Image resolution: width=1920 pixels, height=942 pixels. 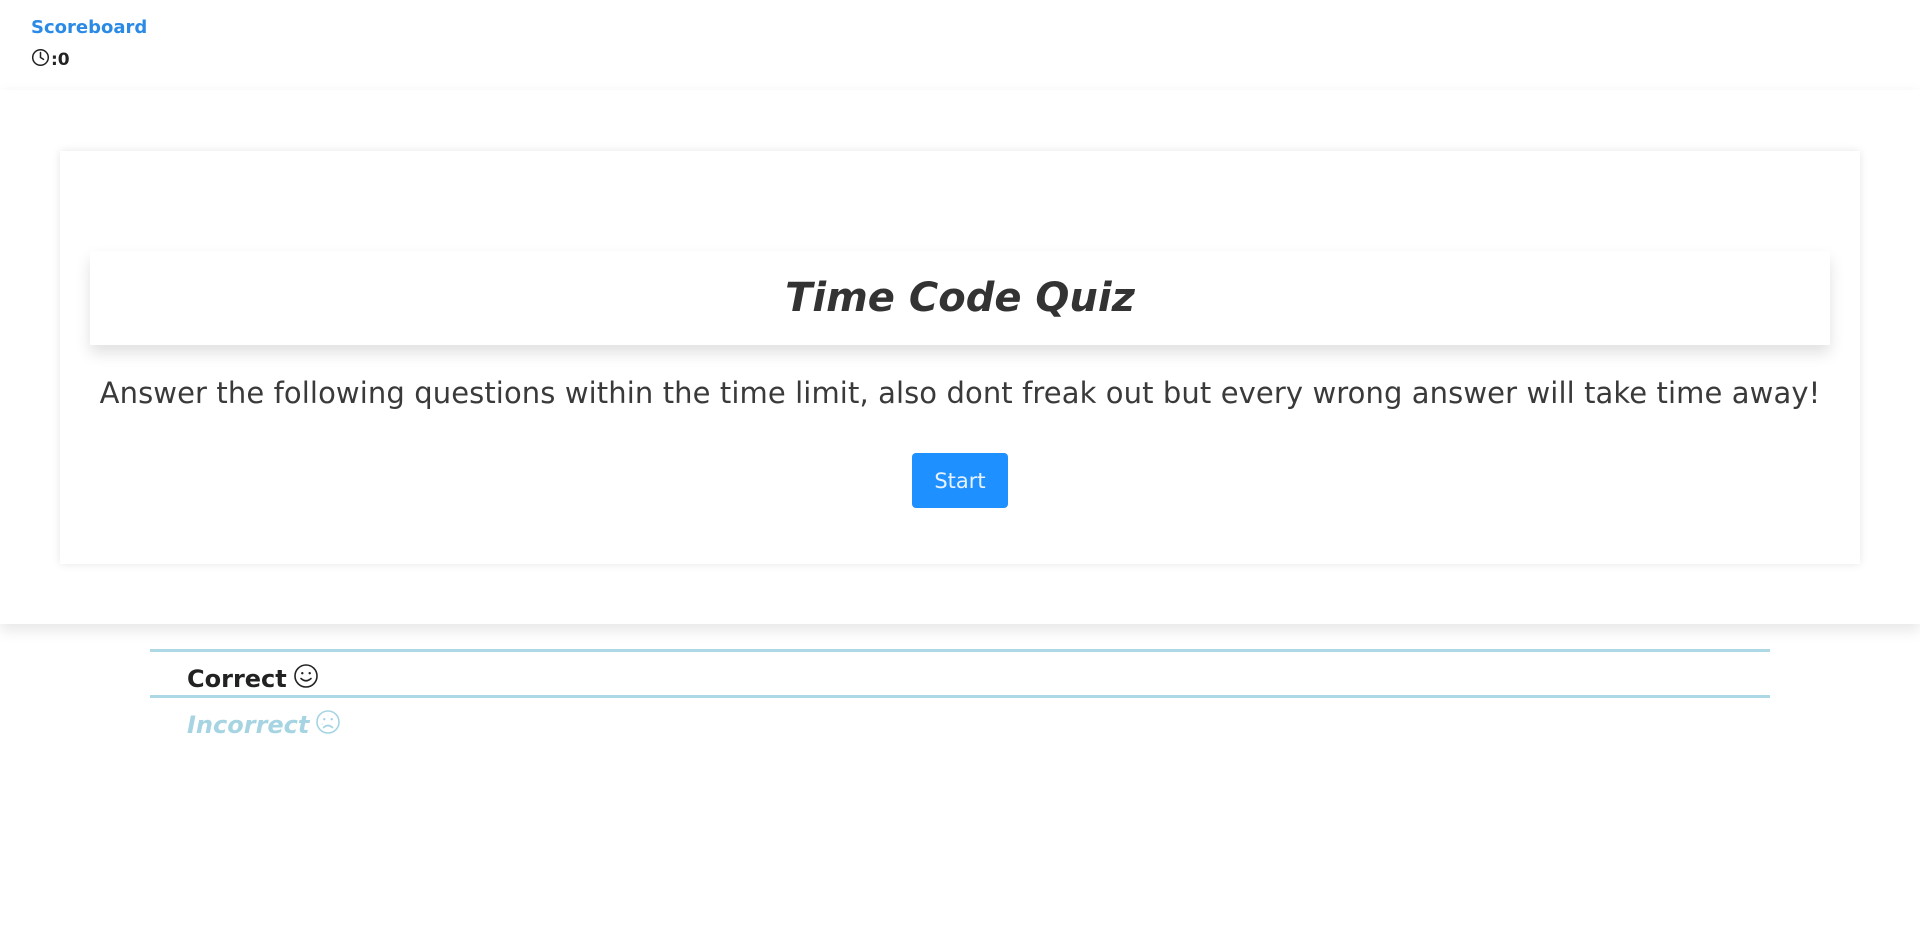 I want to click on correct-feedback: Correct, so click(x=253, y=679).